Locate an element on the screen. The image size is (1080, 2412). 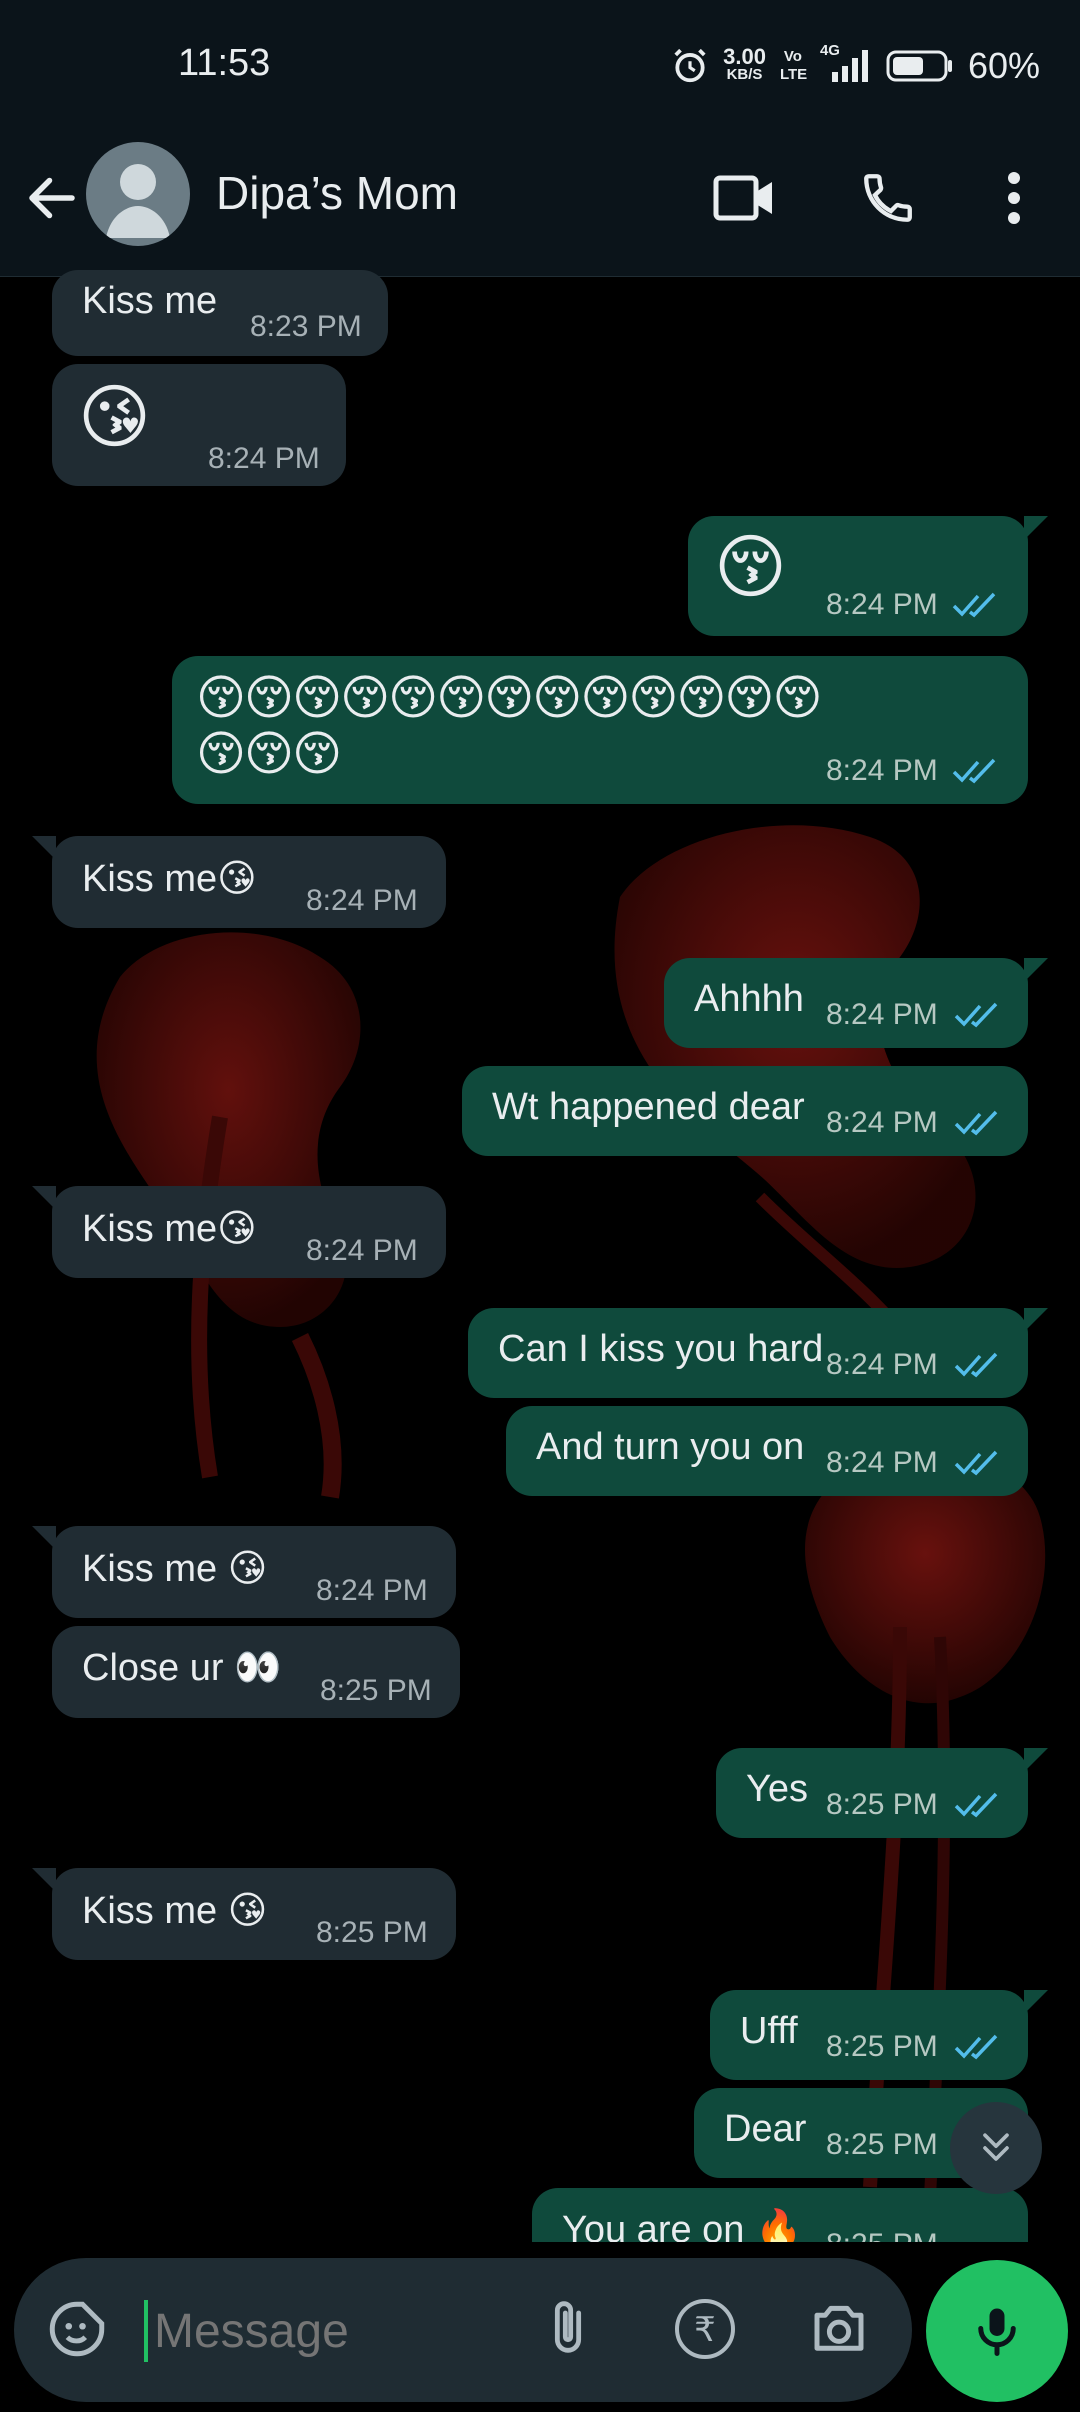
message-emoji: 😘 is located at coordinates (114, 417).